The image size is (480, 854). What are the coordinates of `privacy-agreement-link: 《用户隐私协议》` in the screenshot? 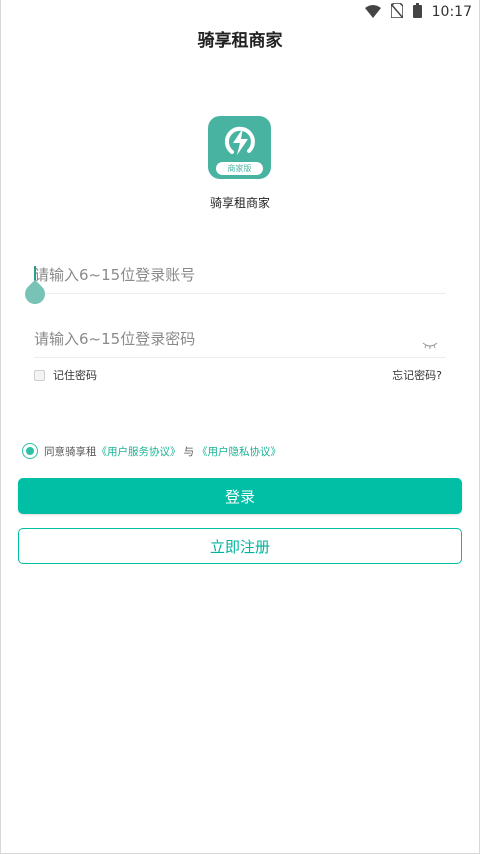 It's located at (239, 451).